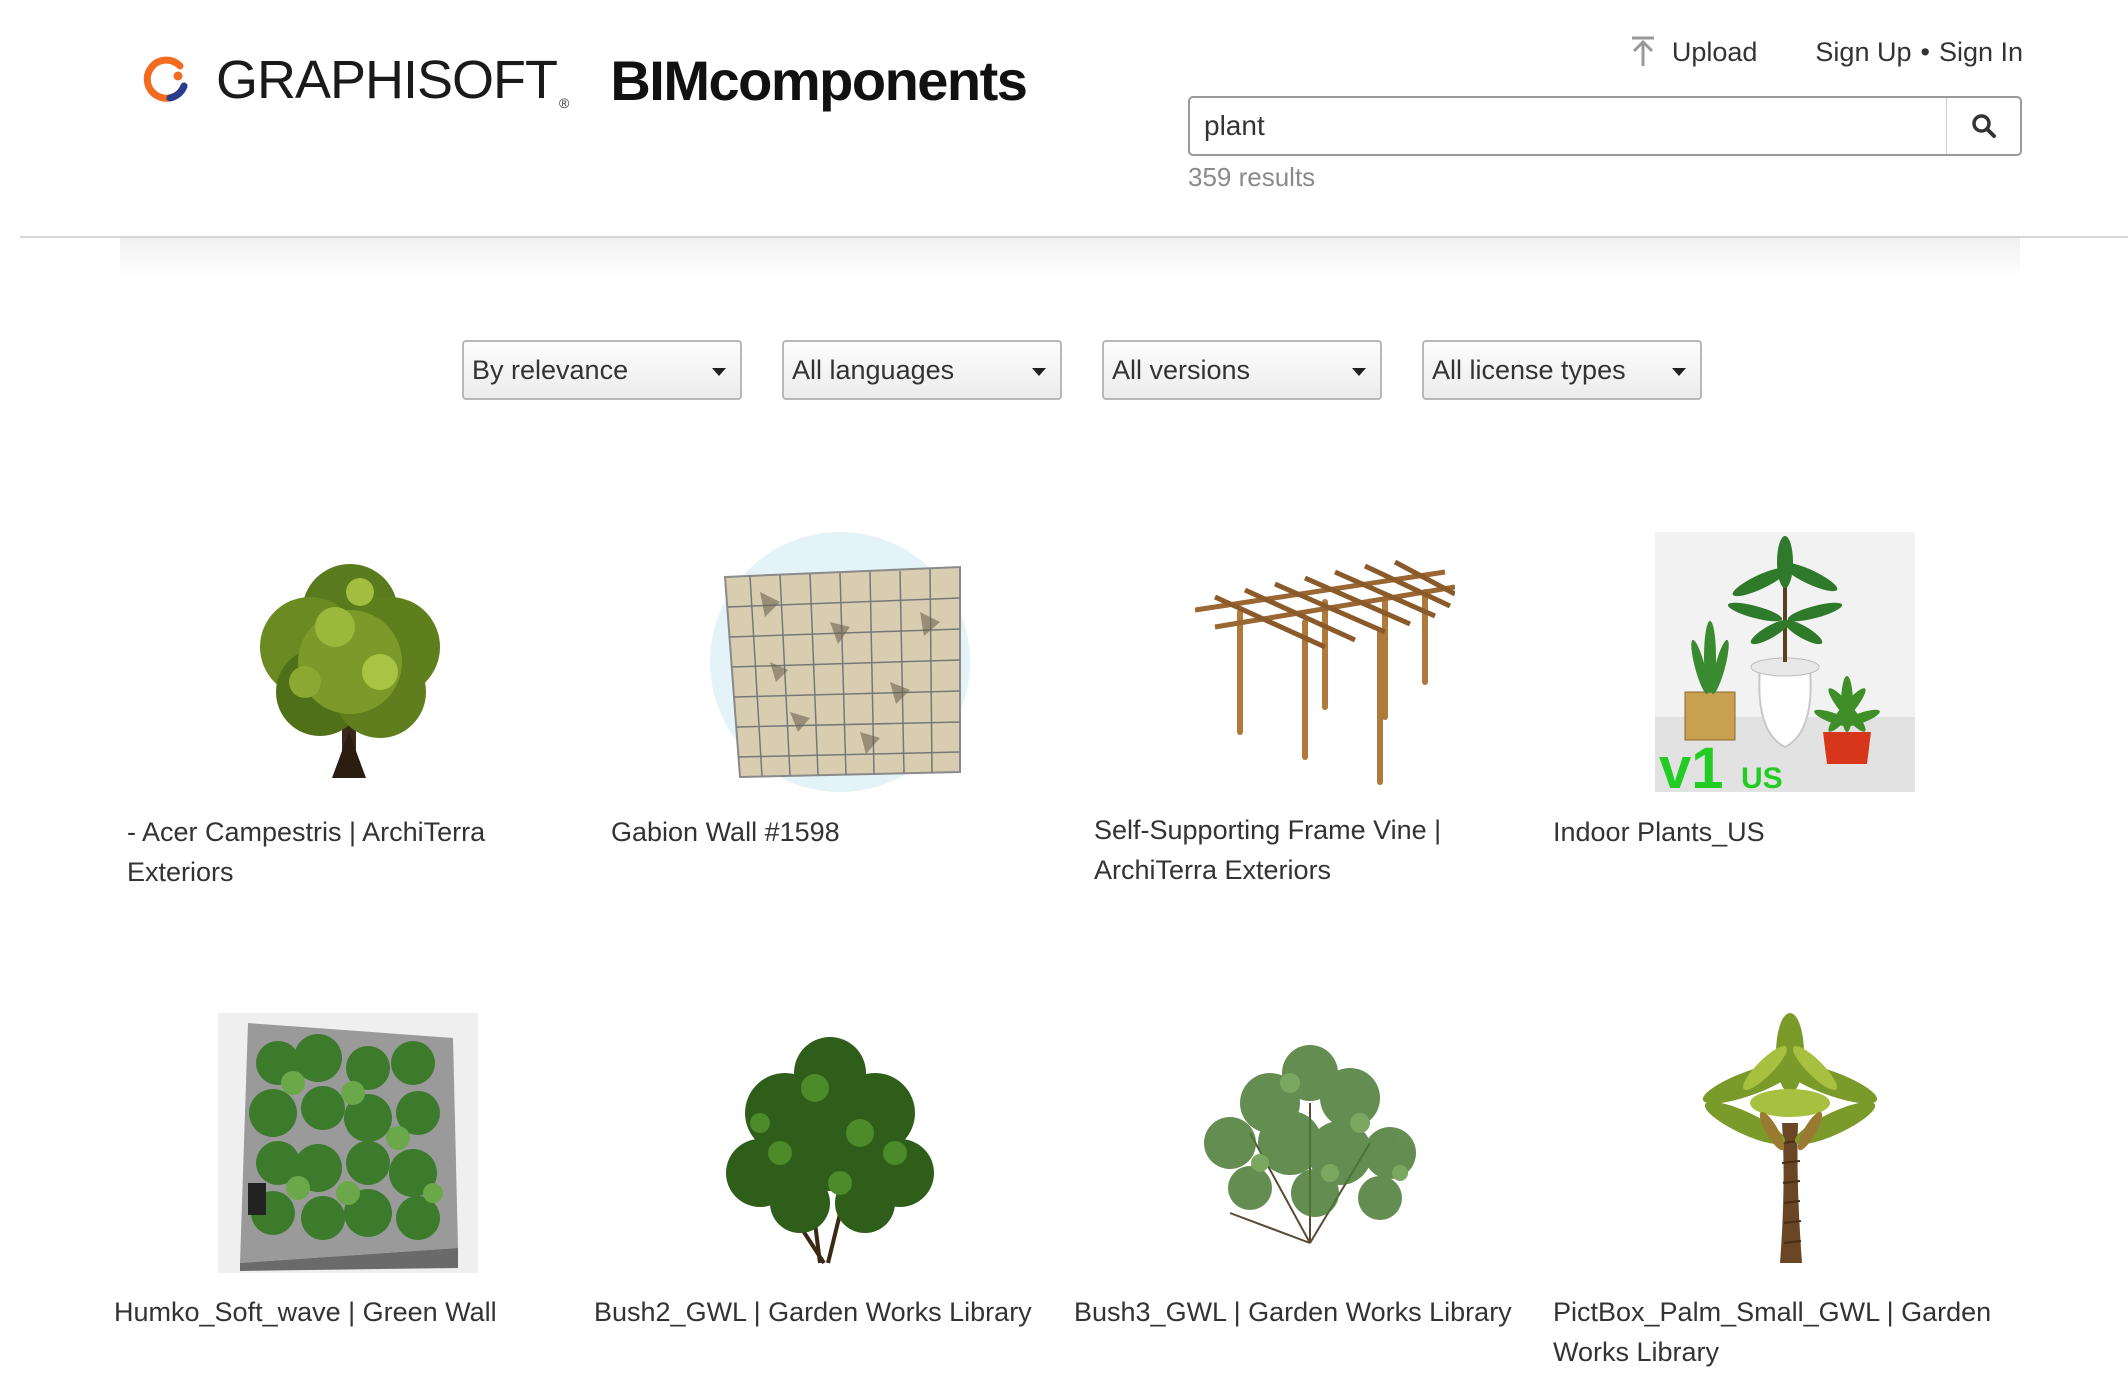 This screenshot has height=1396, width=2128. Describe the element at coordinates (1252, 177) in the screenshot. I see `results-count: 359 results` at that location.